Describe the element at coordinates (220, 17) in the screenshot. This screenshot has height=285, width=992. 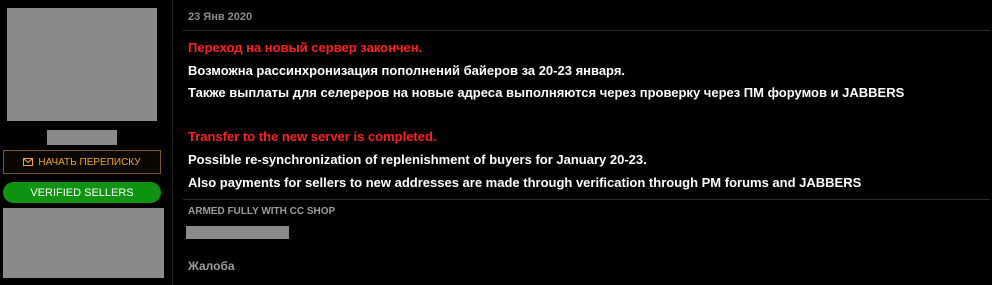
I see `post-date: 23 Янв 2020` at that location.